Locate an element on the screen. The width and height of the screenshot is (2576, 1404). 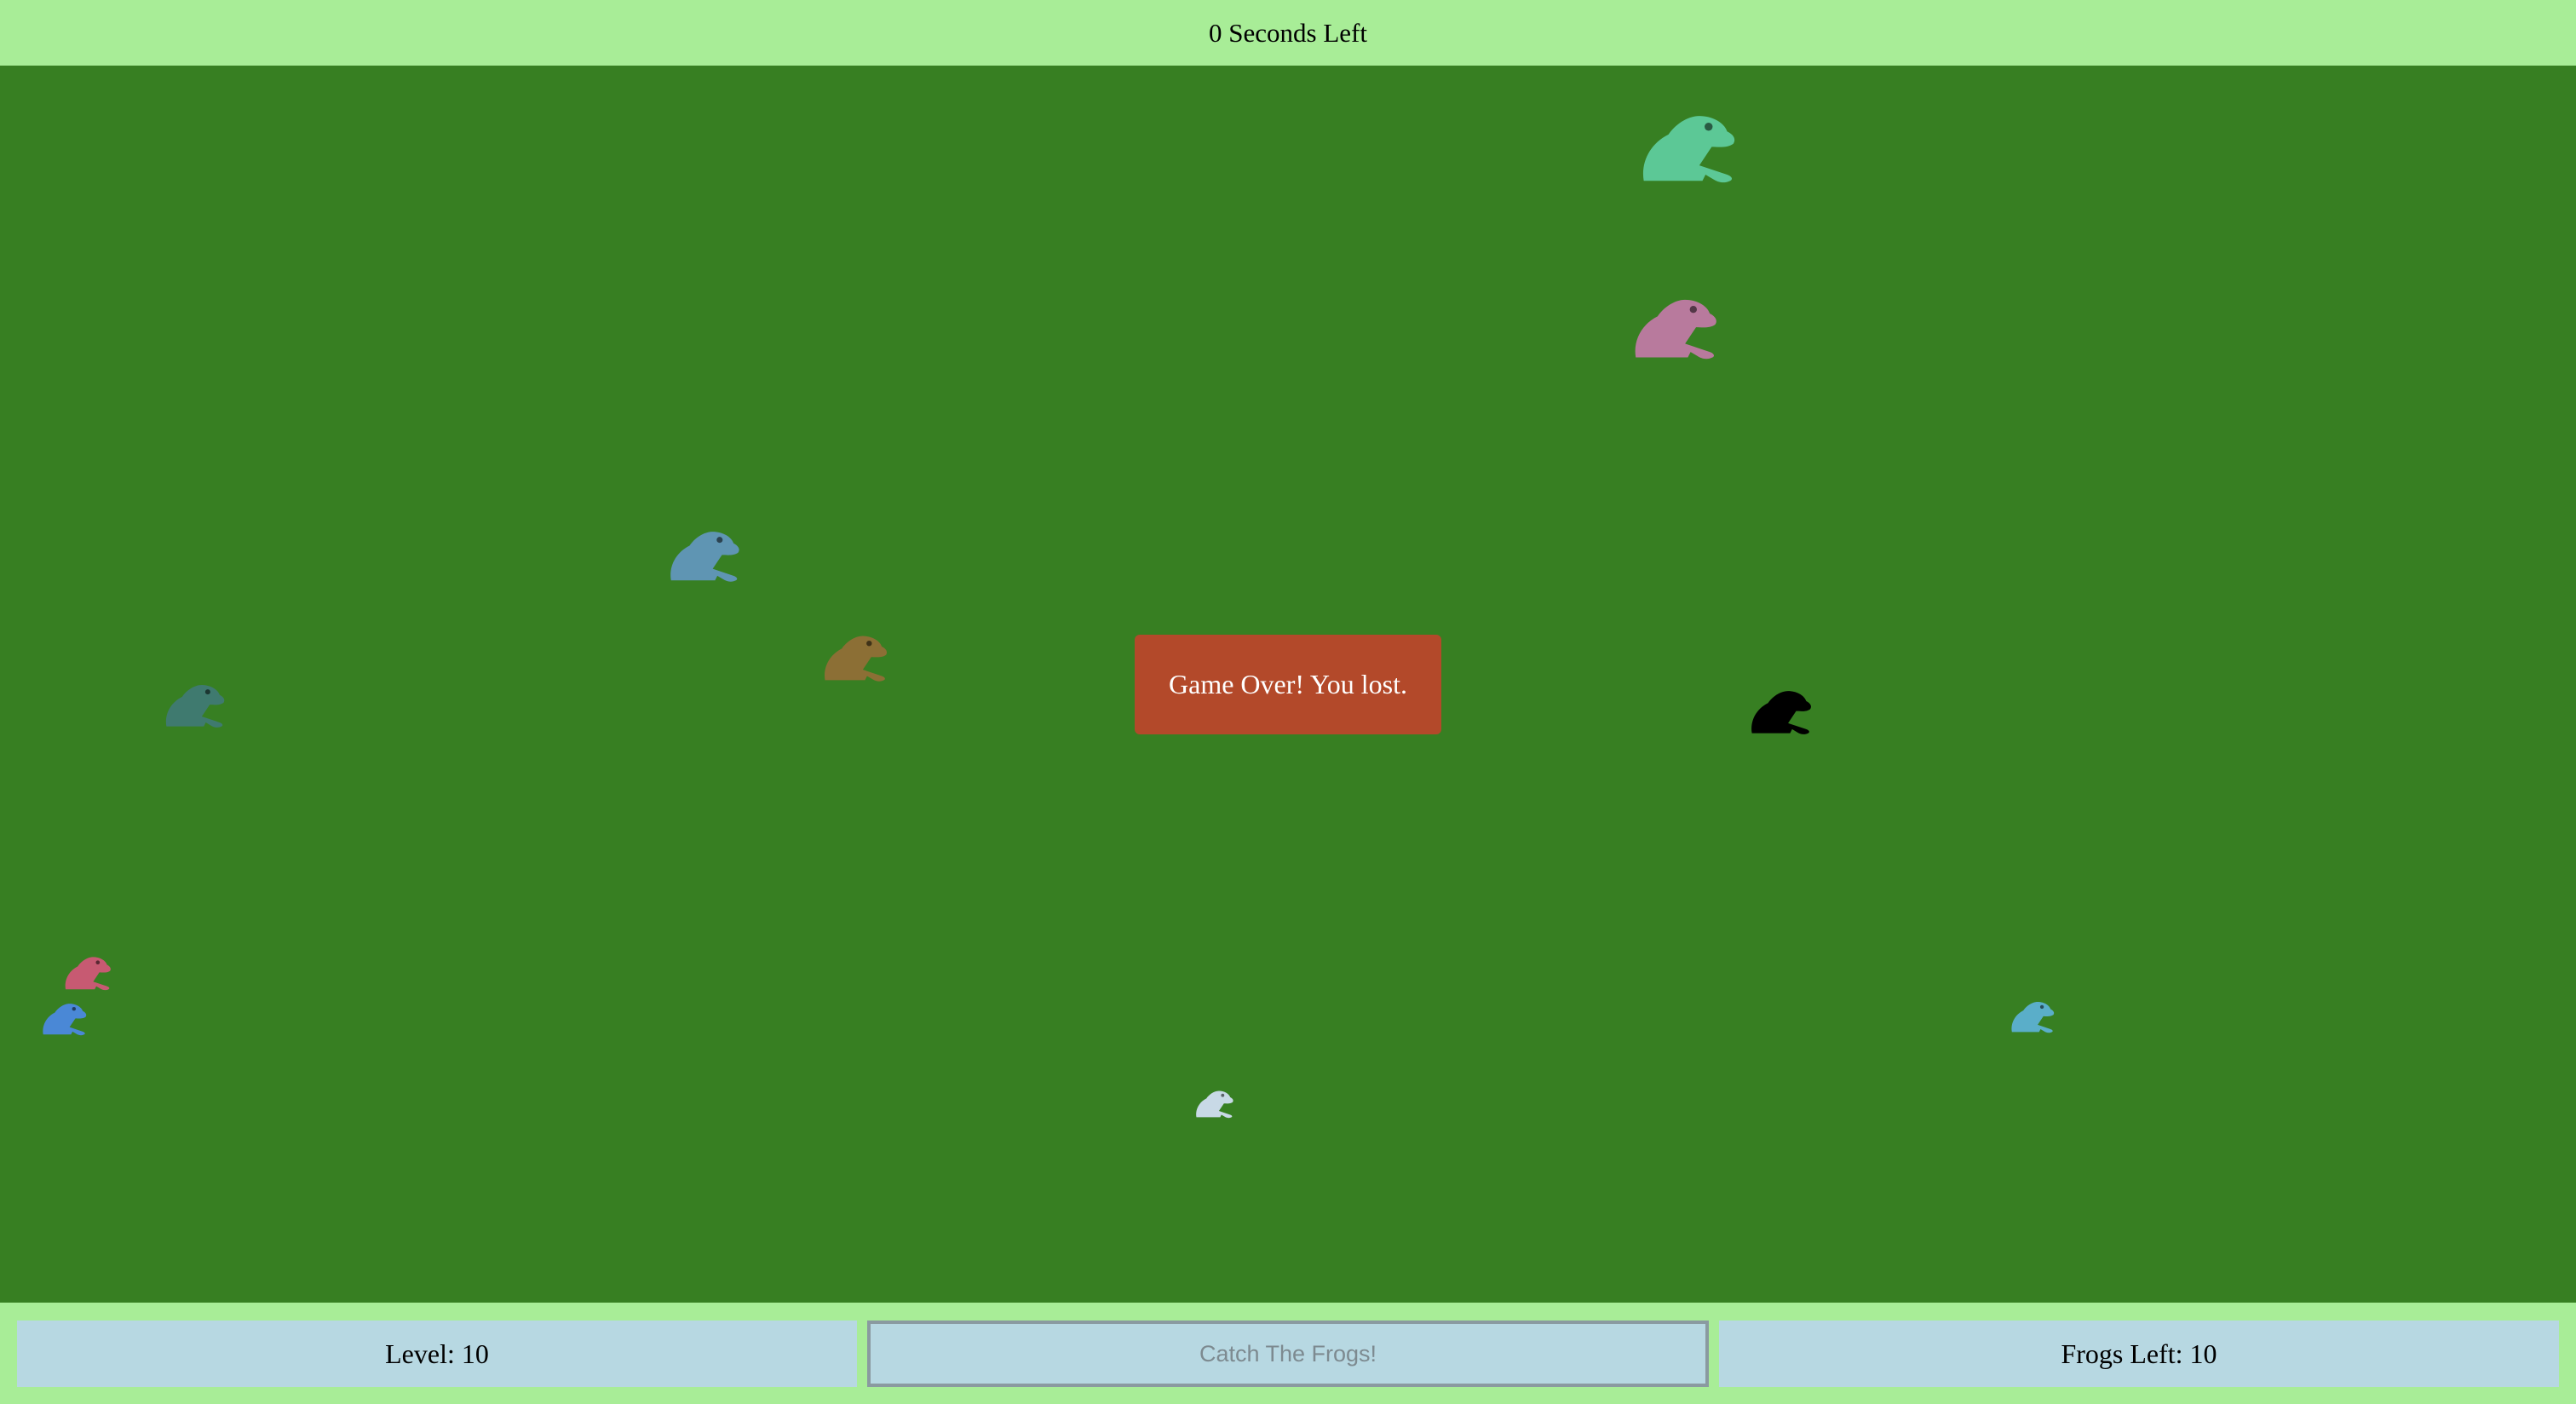
catch-the-frogs-button: Catch The Frogs! is located at coordinates (1288, 1354).